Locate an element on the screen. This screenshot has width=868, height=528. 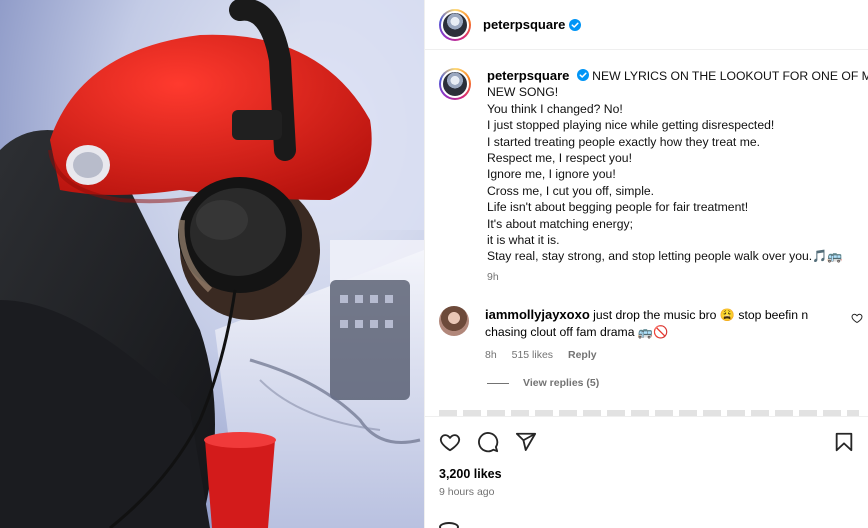
reply-button: Reply is located at coordinates (582, 355).